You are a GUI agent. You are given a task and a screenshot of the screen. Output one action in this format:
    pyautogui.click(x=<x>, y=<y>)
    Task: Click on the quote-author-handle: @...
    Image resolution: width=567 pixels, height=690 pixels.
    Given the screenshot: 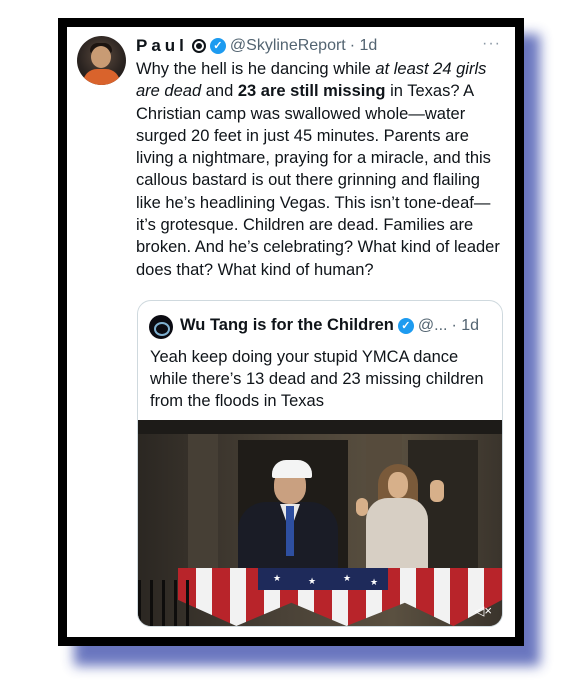 What is the action you would take?
    pyautogui.click(x=433, y=326)
    